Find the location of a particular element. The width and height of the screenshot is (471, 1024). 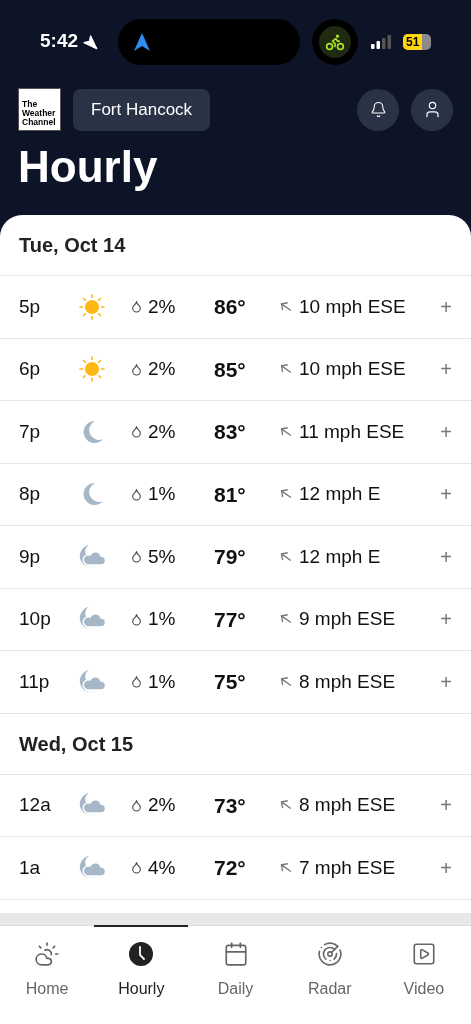

temperature: 77° is located at coordinates (230, 619).